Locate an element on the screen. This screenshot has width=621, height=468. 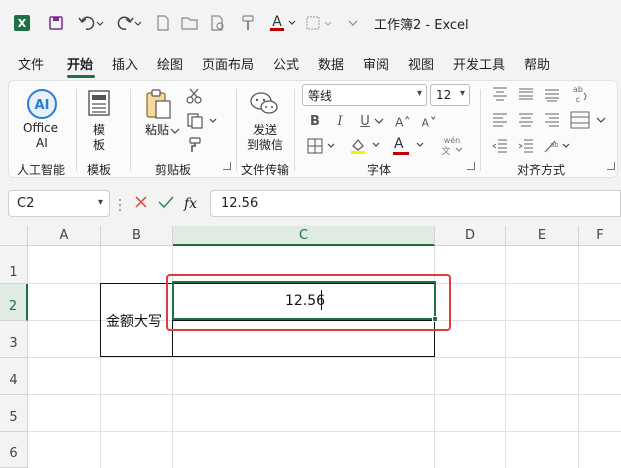
font-color-glyph: A is located at coordinates (399, 144).